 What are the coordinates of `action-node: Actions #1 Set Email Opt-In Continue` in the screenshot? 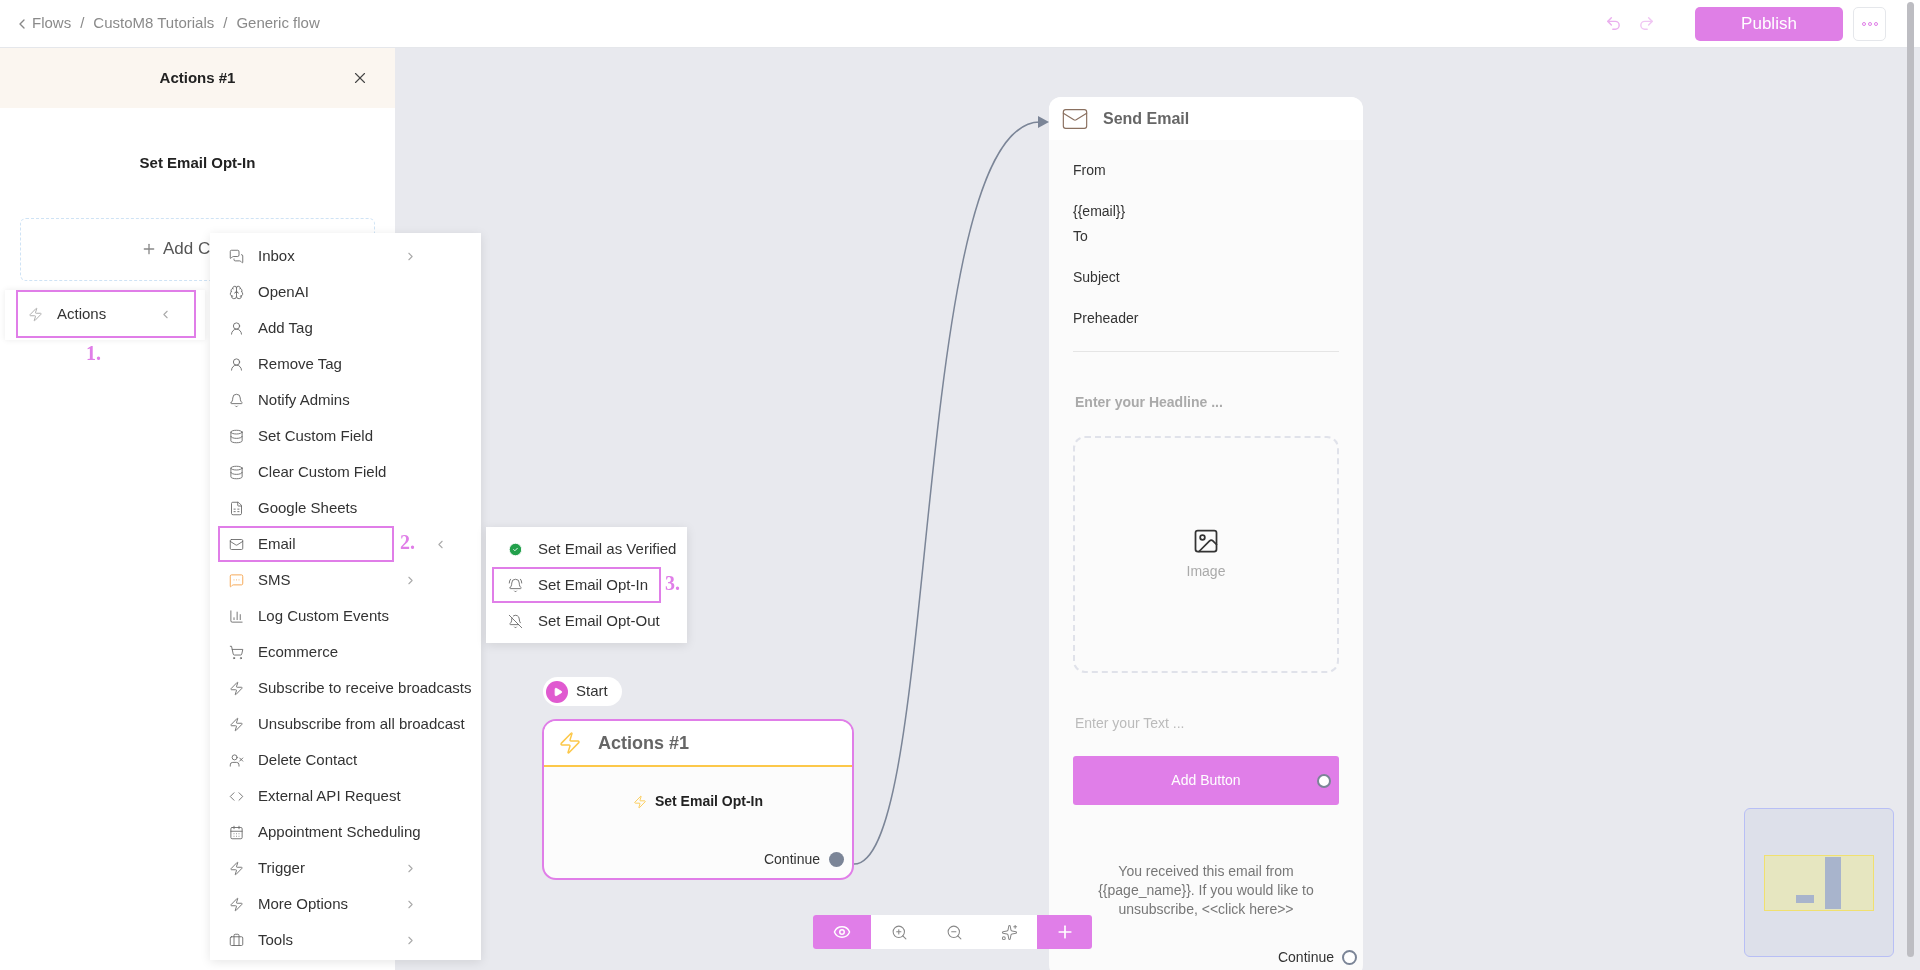 It's located at (698, 799).